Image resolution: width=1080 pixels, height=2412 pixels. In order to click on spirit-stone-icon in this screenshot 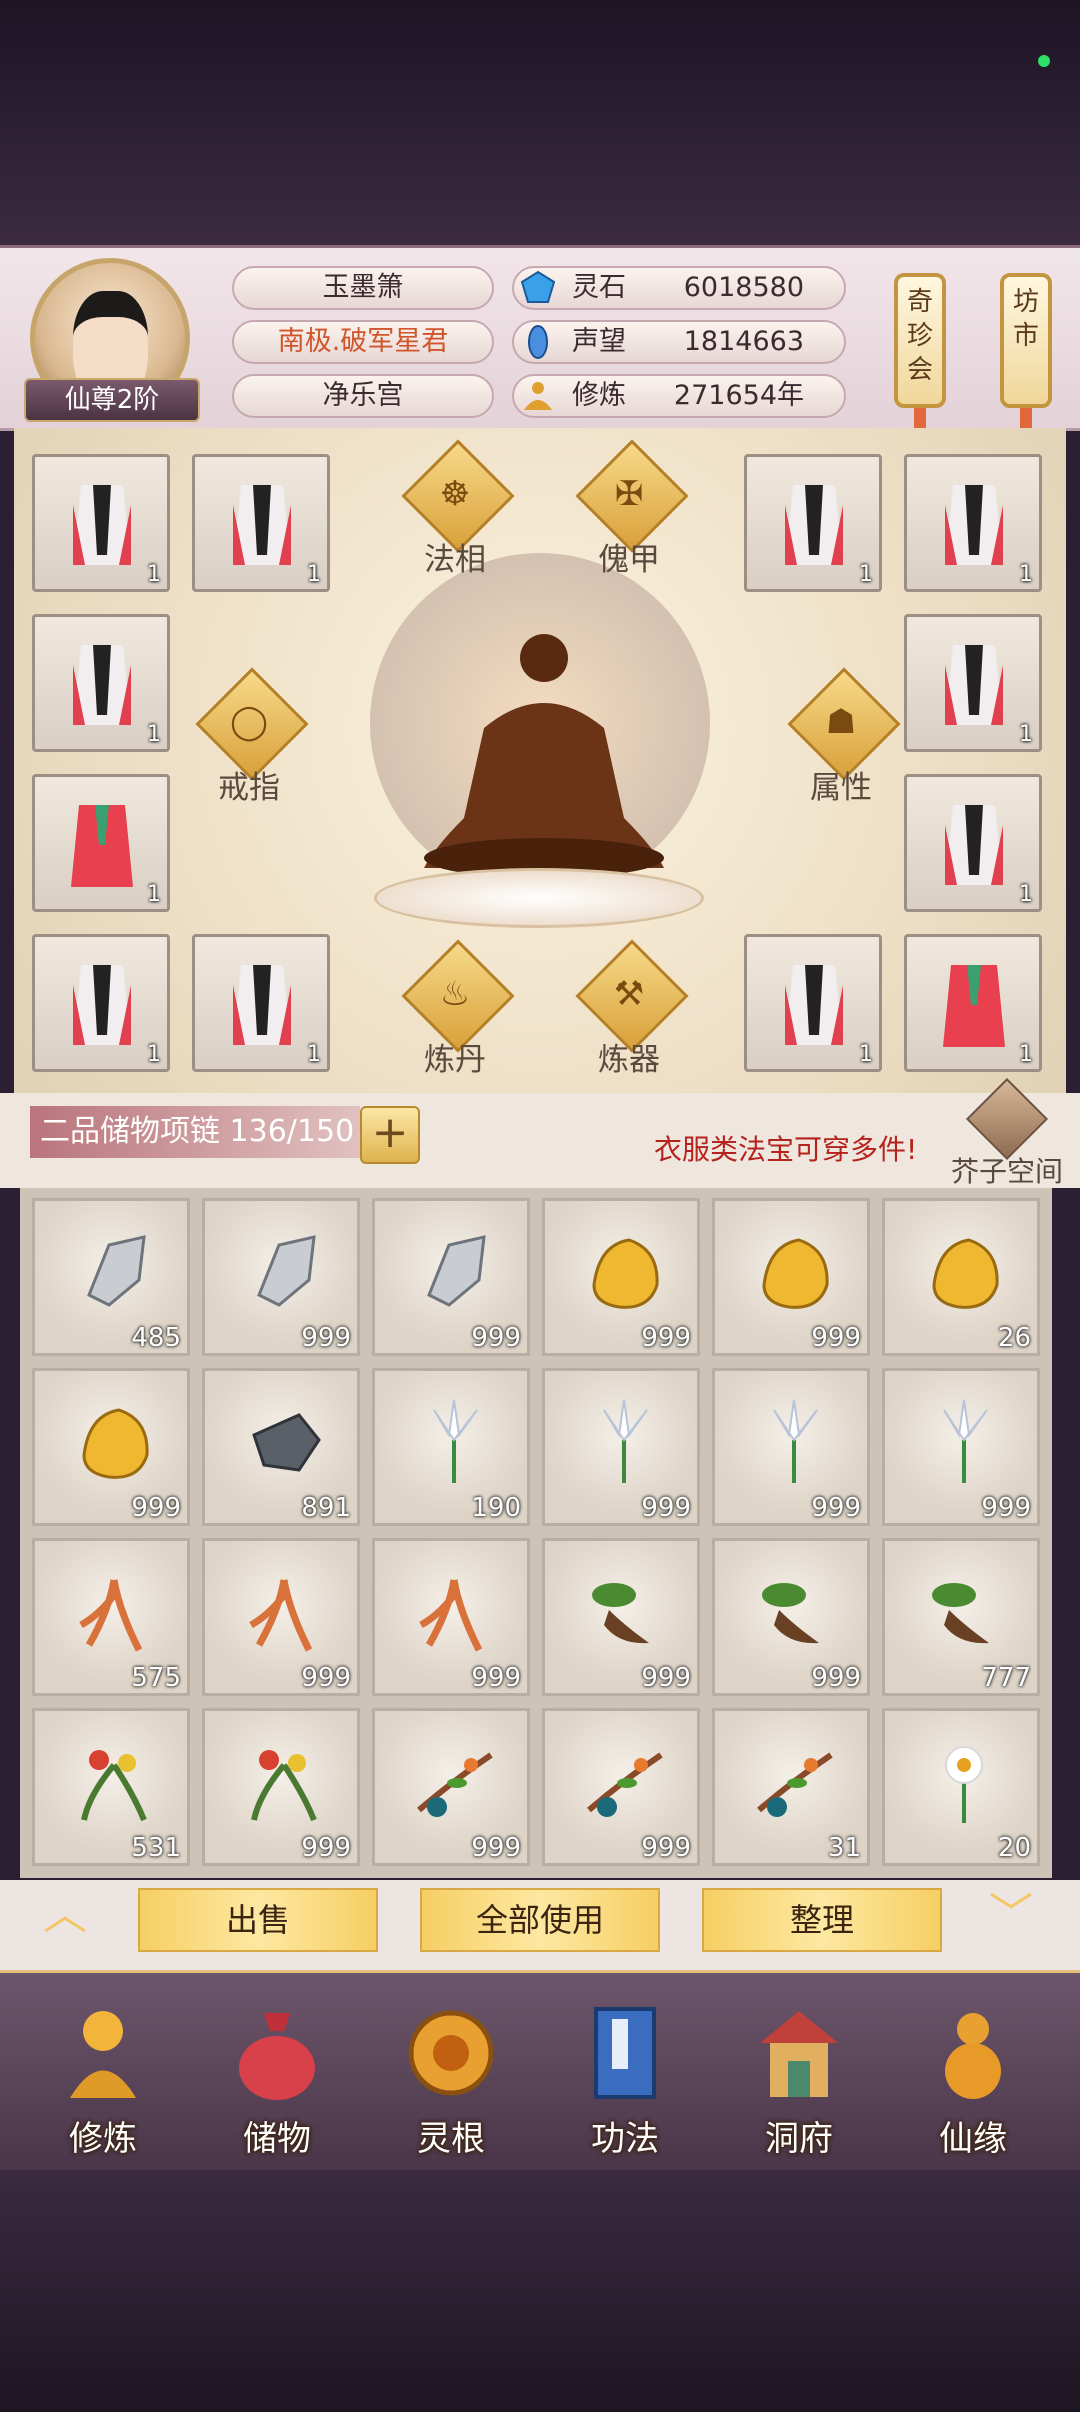, I will do `click(538, 286)`.